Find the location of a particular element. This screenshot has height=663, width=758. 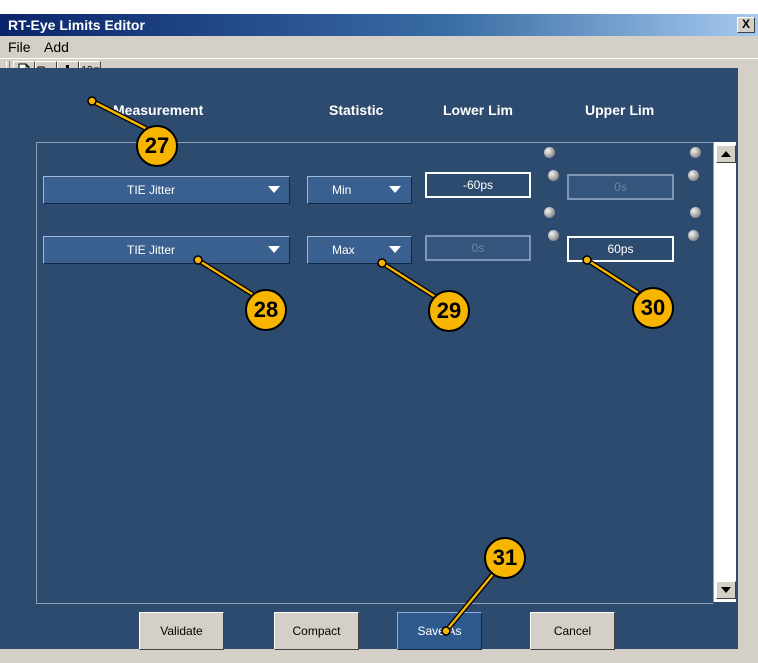

upper-limit-field-row1: 0s is located at coordinates (620, 187).